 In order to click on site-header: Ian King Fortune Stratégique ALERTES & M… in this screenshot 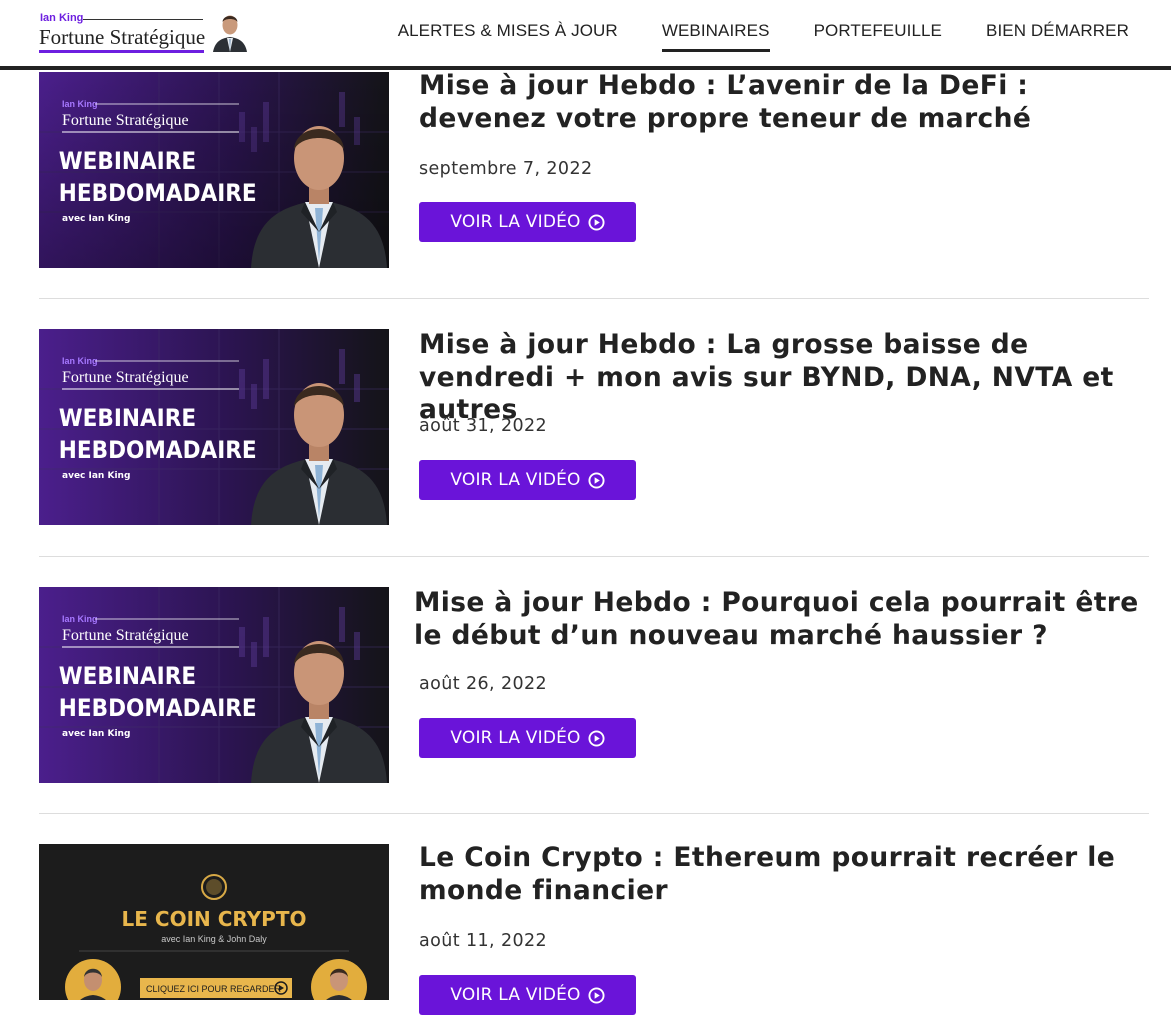, I will do `click(585, 35)`.